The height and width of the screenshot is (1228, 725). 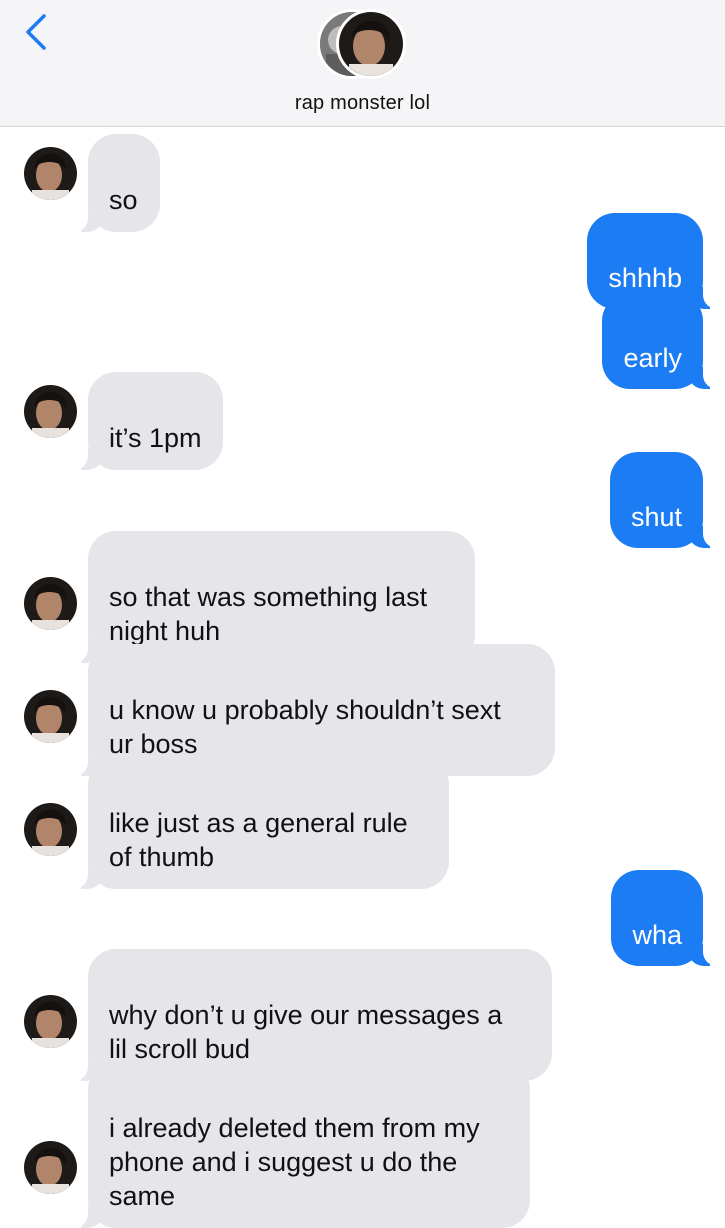 I want to click on message-text: it’s 1pm, so click(x=155, y=438).